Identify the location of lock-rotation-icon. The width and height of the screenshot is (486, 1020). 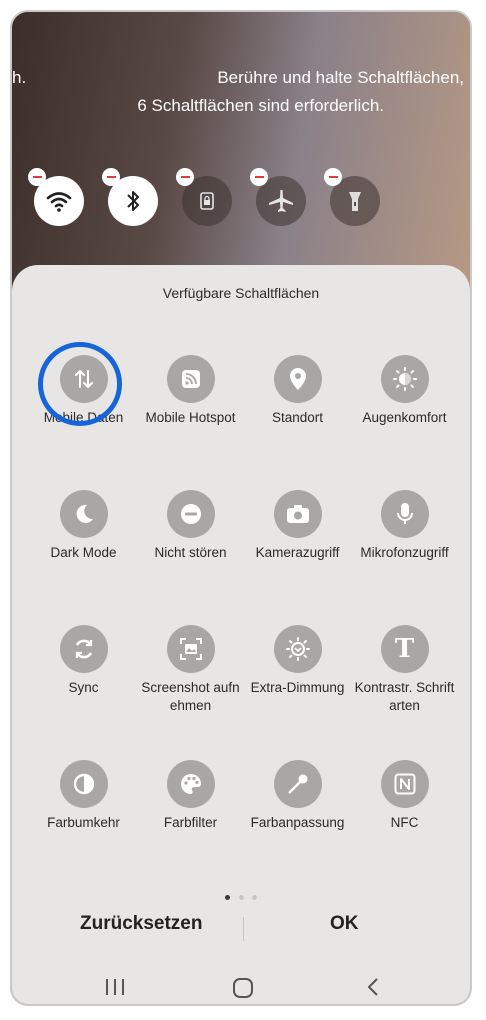
(207, 201).